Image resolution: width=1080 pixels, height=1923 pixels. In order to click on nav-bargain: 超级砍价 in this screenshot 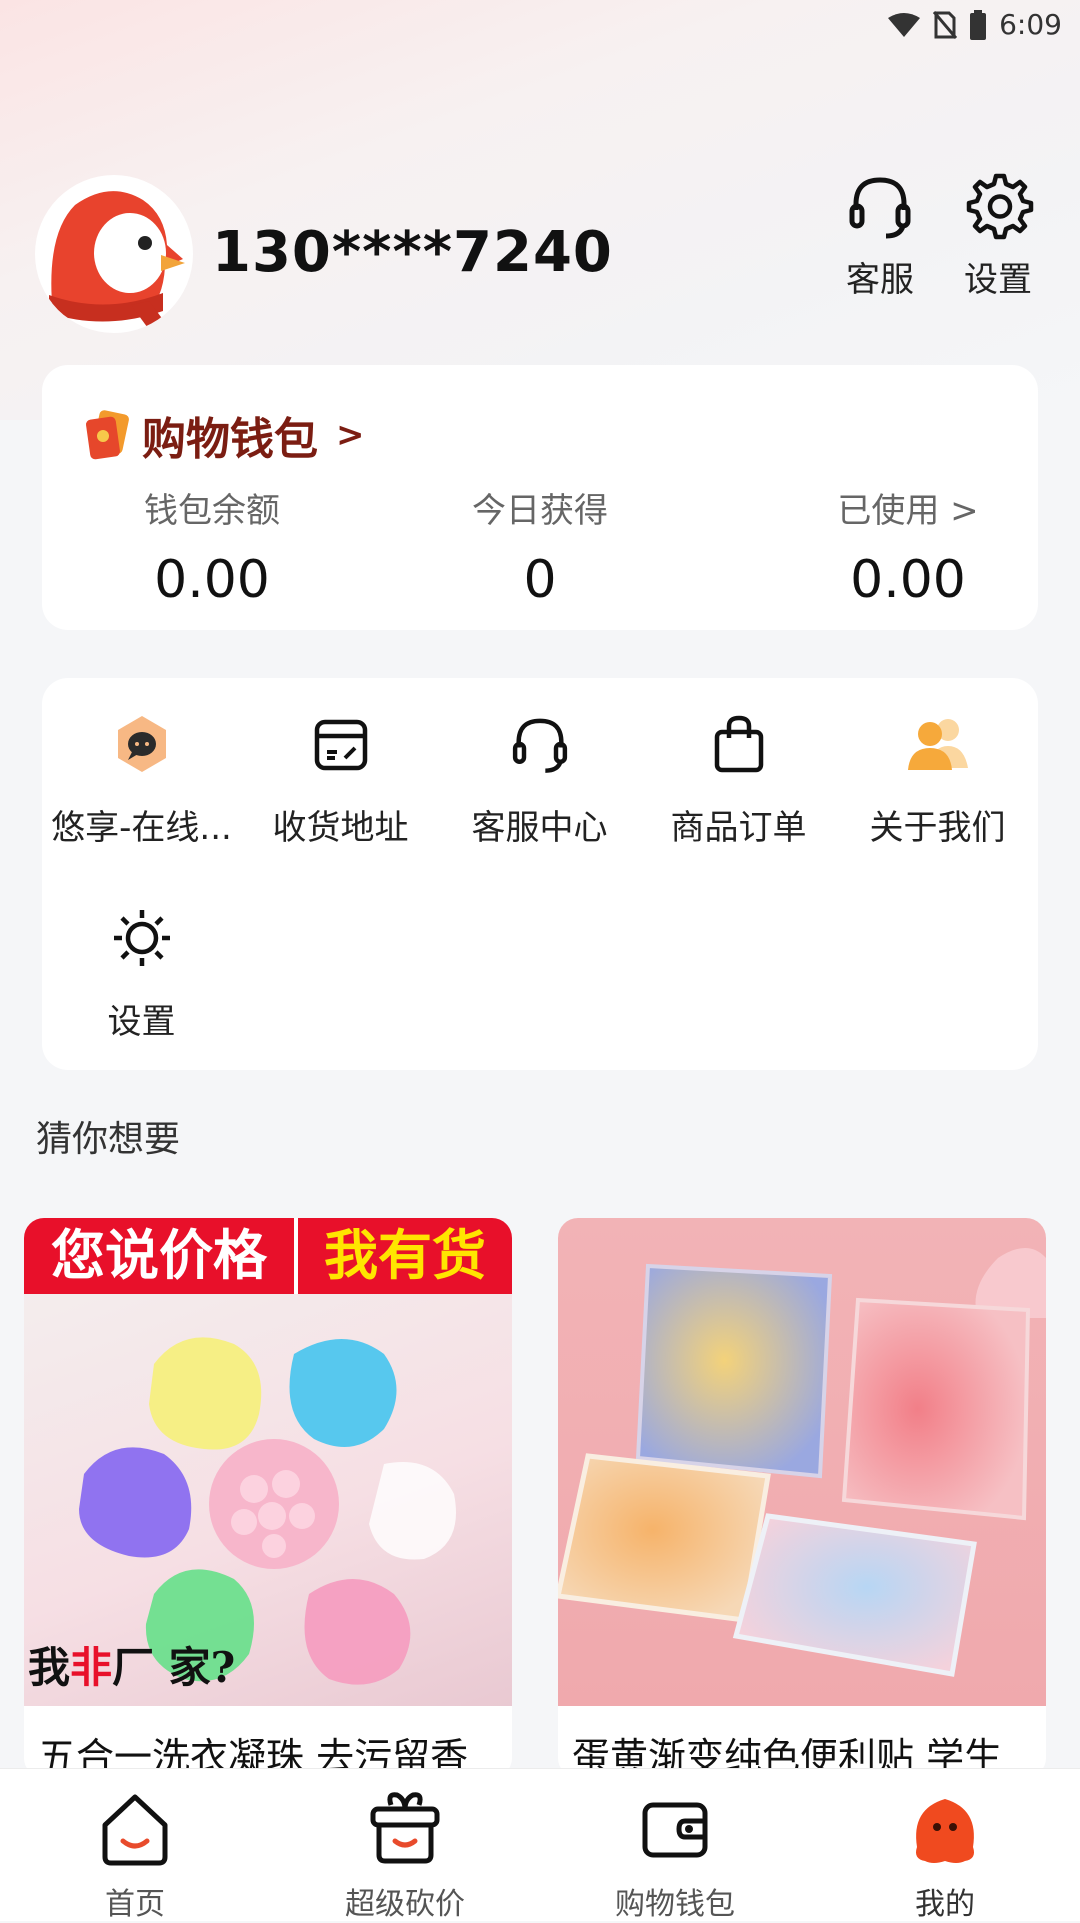, I will do `click(405, 1855)`.